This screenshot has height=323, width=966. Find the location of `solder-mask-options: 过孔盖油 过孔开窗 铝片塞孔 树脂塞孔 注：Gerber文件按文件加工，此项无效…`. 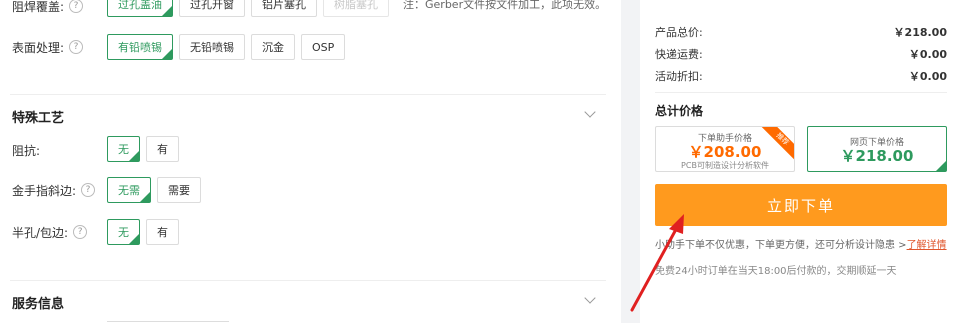

solder-mask-options: 过孔盖油 过孔开窗 铝片塞孔 树脂塞孔 注：Gerber文件按文件加工，此项无效… is located at coordinates (356, 8).